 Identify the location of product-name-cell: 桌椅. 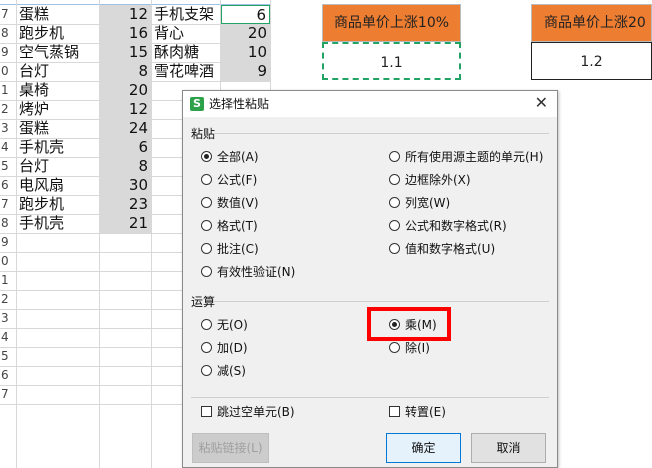
(58, 90).